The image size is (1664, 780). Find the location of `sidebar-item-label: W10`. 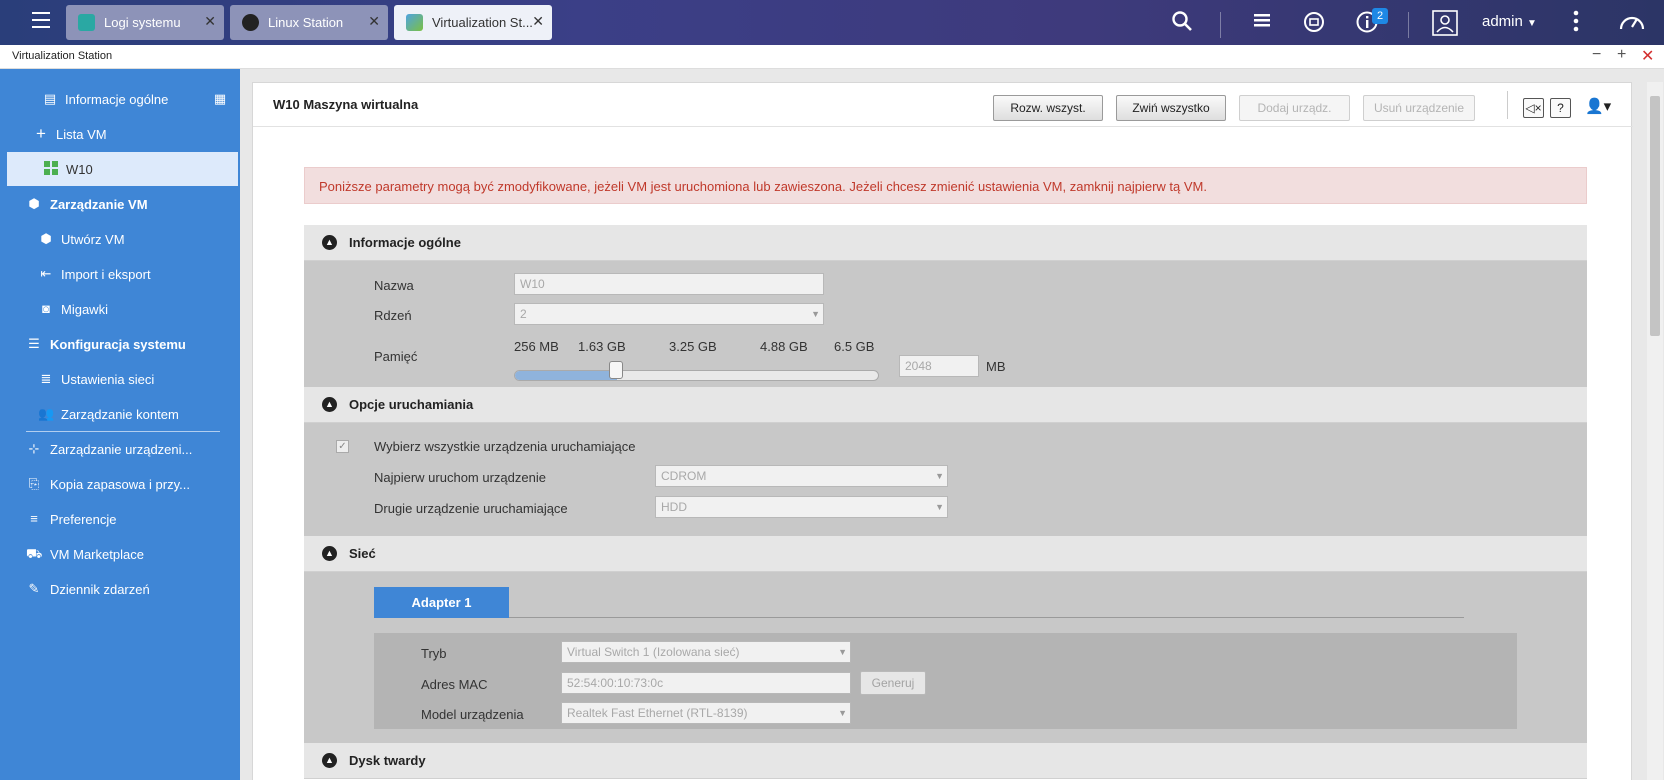

sidebar-item-label: W10 is located at coordinates (79, 169).